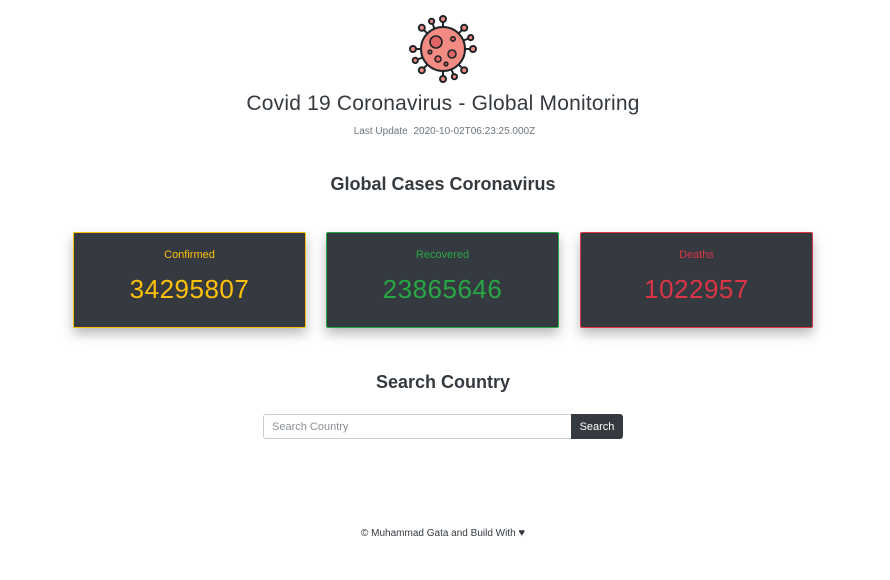 Image resolution: width=890 pixels, height=580 pixels. I want to click on last-update-value: 2020-10-02T06:23:25.000Z, so click(474, 131).